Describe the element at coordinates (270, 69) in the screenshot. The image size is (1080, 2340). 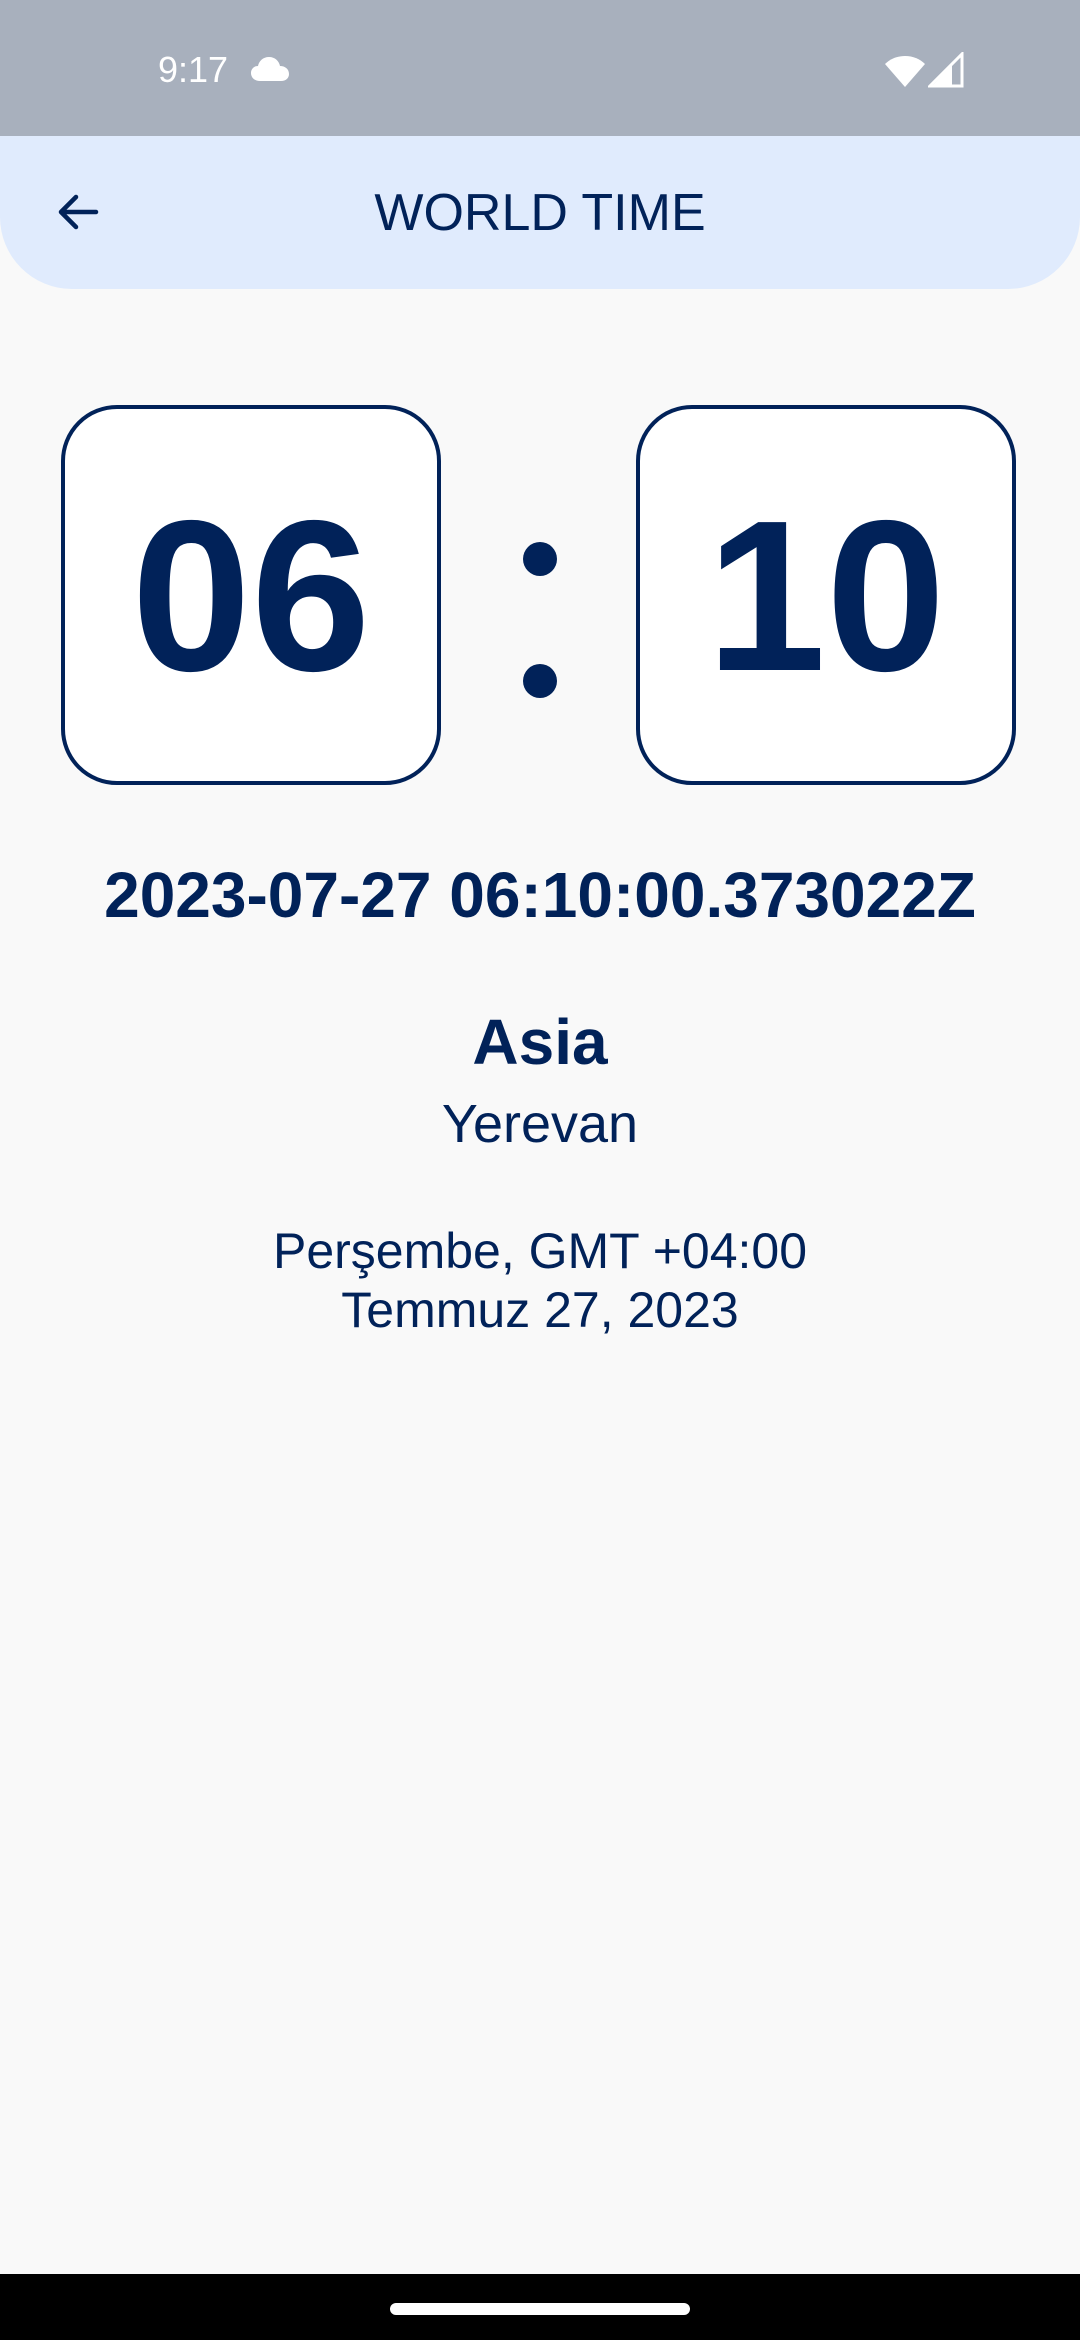
I see `cloud-icon` at that location.